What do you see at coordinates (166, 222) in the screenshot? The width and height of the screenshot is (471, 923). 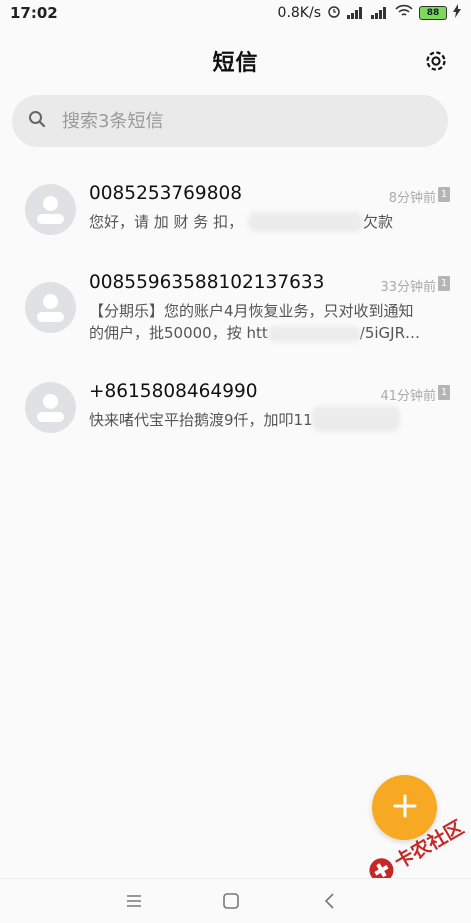 I see `preview-text: 您好，请 加 财 务 扣，` at bounding box center [166, 222].